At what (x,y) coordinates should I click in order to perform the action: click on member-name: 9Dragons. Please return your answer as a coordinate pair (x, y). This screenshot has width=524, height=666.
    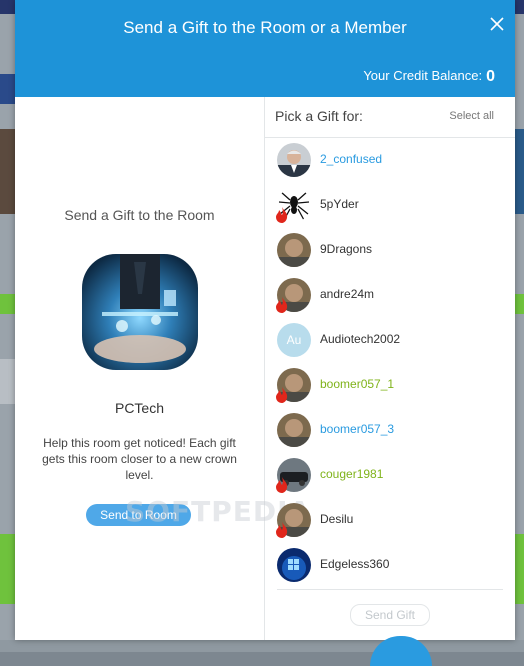
    Looking at the image, I should click on (346, 249).